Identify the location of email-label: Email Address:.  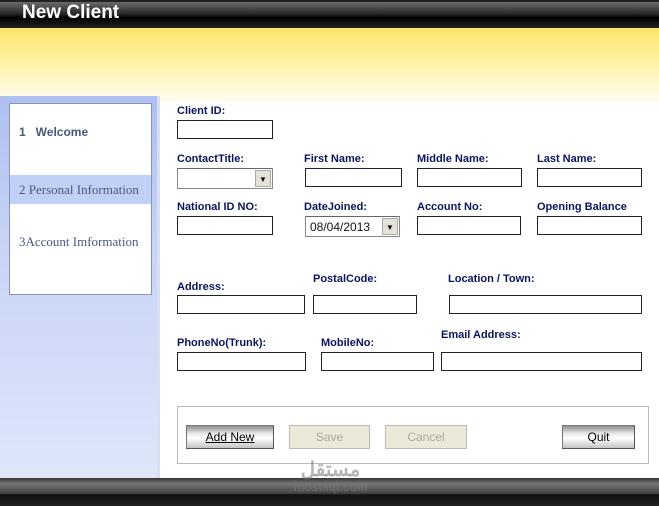
(481, 335).